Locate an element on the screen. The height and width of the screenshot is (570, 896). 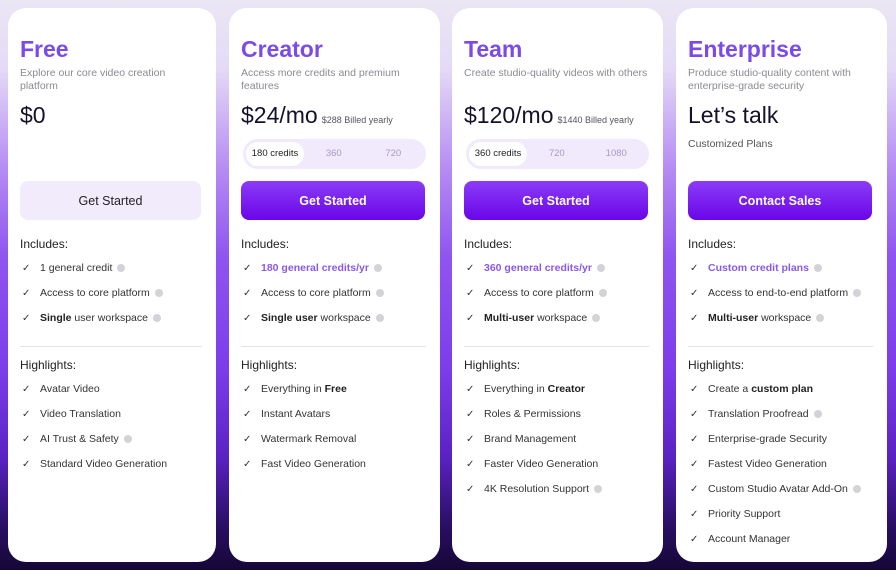
price-value: $24/mo is located at coordinates (279, 115).